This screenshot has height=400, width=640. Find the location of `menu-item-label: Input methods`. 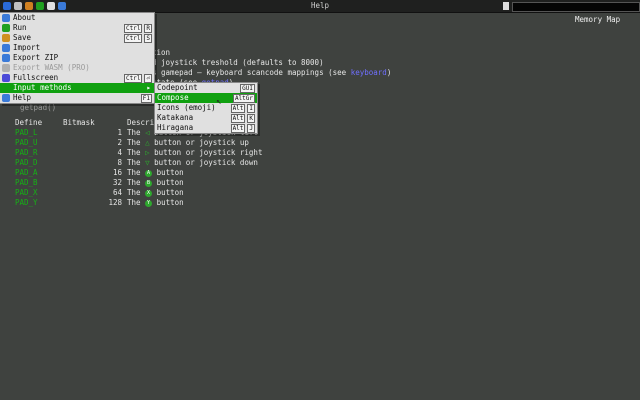

menu-item-label: Input methods is located at coordinates (42, 87).